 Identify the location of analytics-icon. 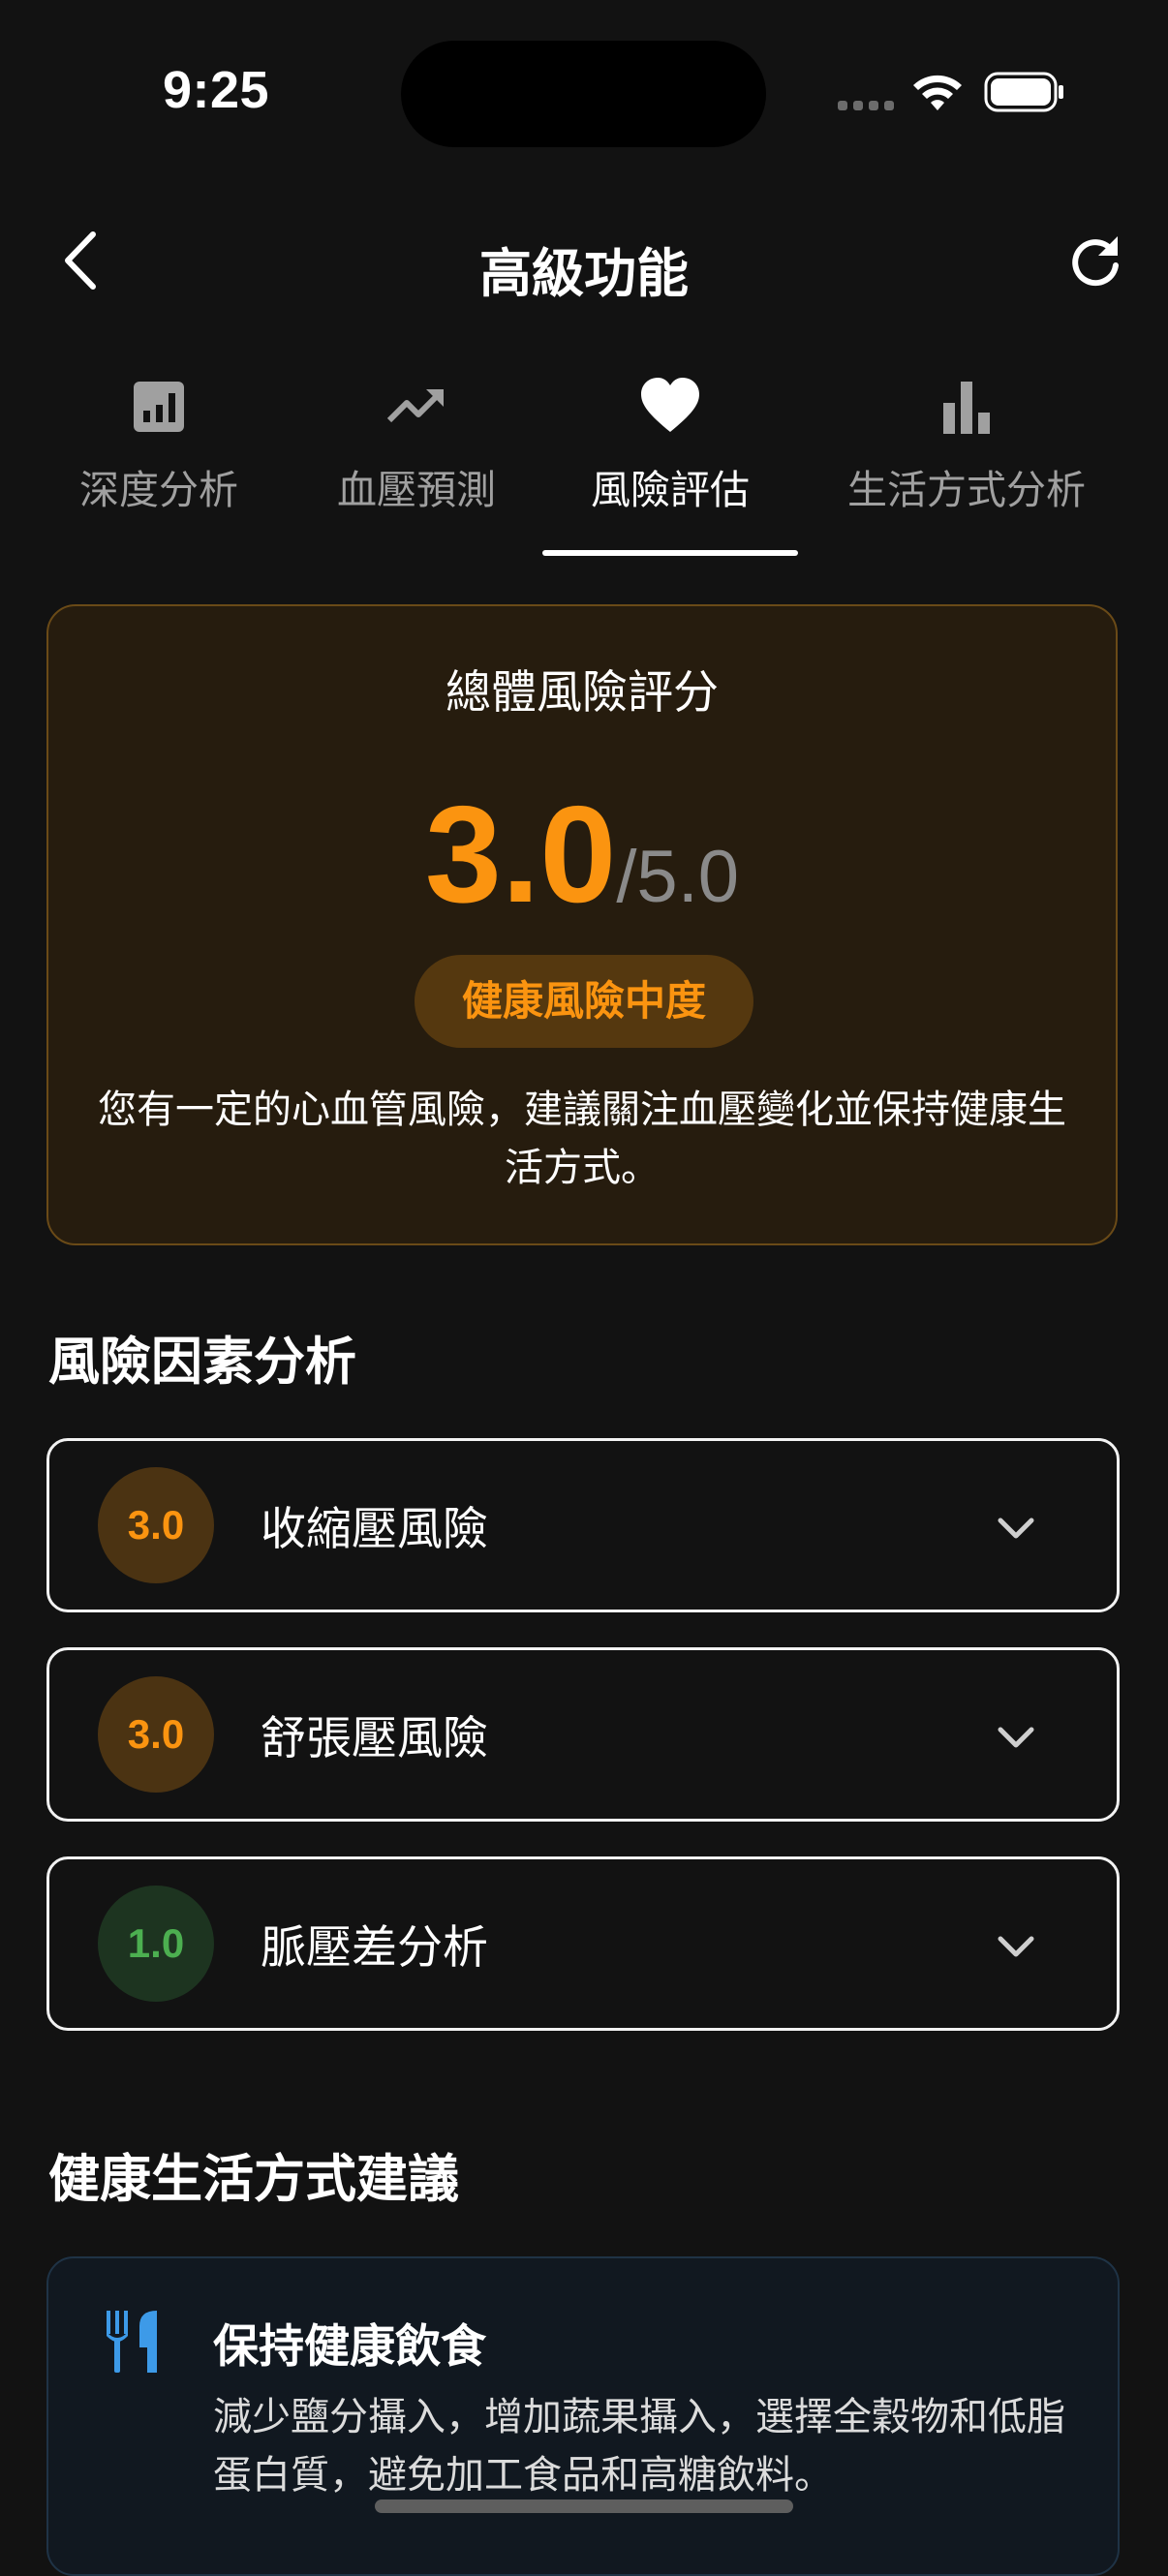
(159, 407).